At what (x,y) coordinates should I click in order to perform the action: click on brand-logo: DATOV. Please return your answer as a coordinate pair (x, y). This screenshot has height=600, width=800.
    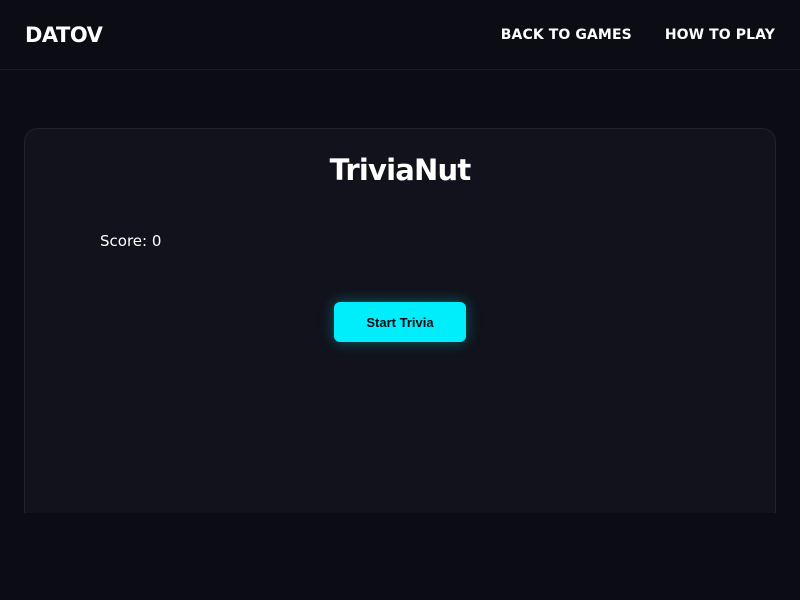
    Looking at the image, I should click on (64, 35).